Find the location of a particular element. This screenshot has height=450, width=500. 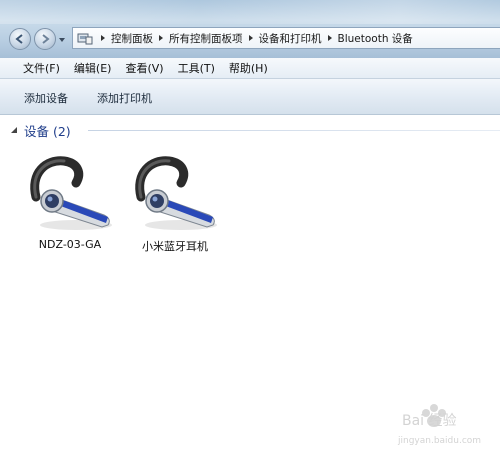

forward-button is located at coordinates (45, 39).